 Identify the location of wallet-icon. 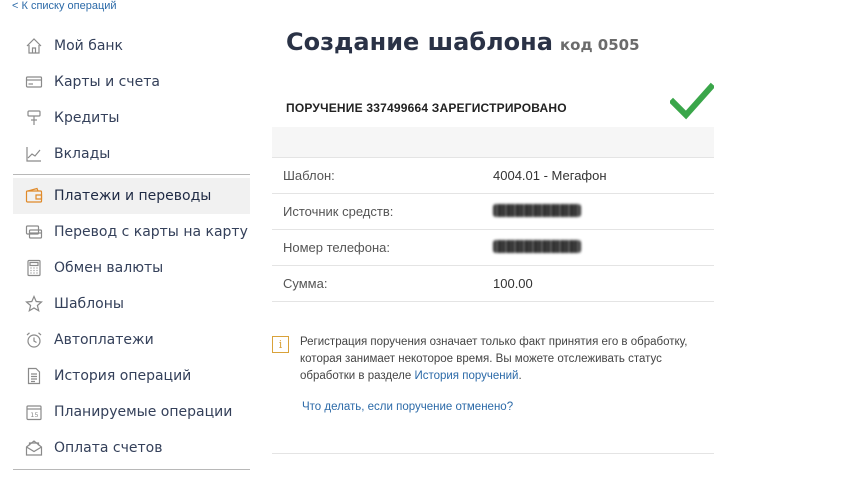
(34, 196).